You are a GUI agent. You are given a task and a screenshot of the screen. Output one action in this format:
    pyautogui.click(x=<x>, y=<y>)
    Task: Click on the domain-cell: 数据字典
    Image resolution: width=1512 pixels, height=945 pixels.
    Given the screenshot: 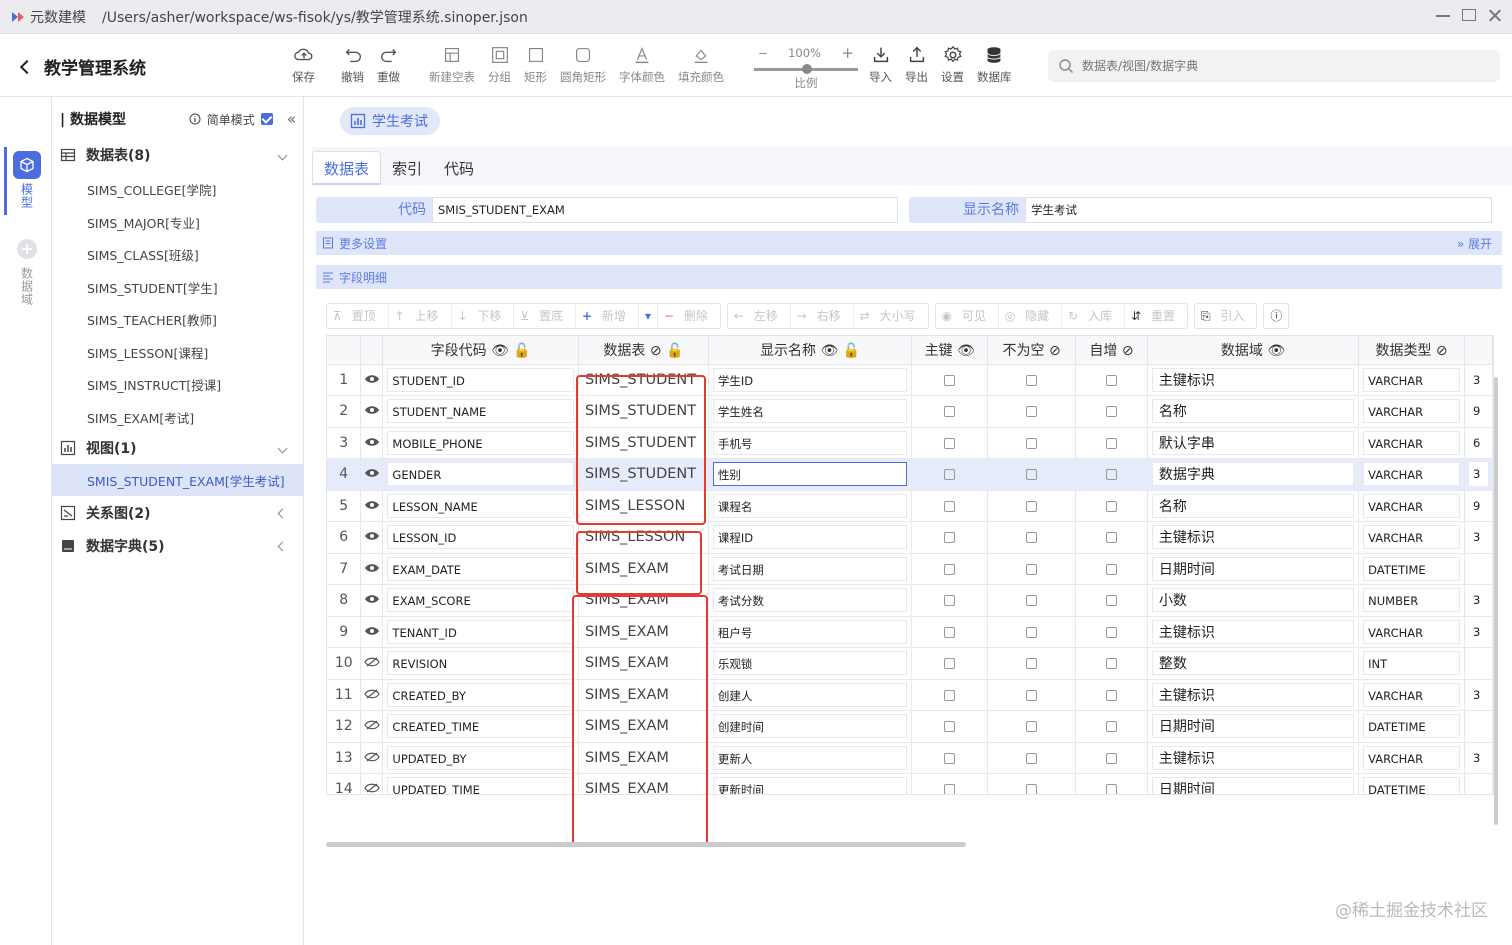 What is the action you would take?
    pyautogui.click(x=1253, y=474)
    